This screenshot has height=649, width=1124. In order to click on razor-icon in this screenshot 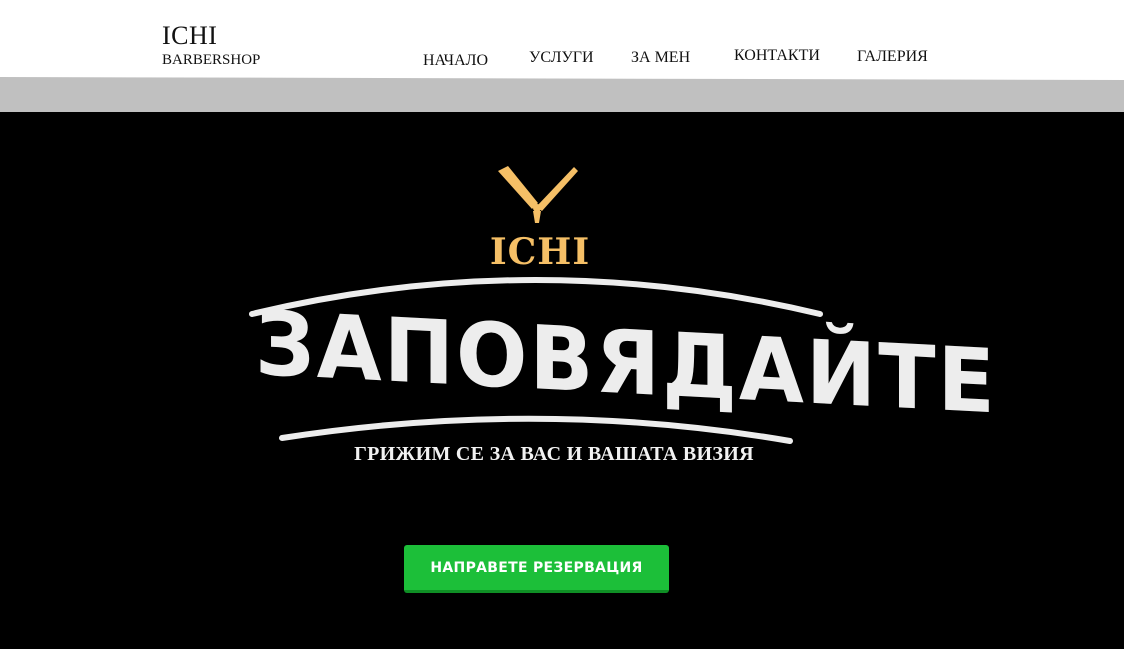, I will do `click(538, 194)`.